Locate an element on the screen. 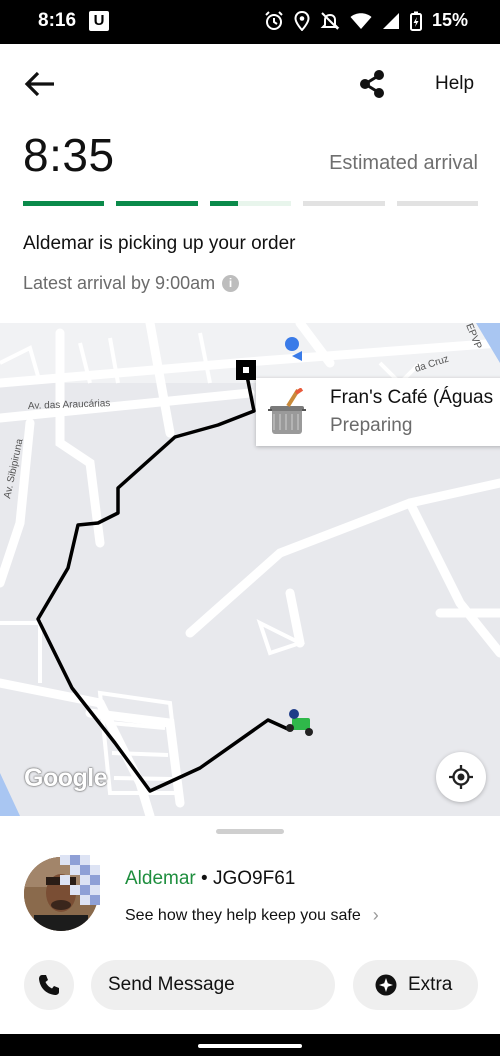 Image resolution: width=500 pixels, height=1056 pixels. sheet-drag-handle is located at coordinates (250, 831).